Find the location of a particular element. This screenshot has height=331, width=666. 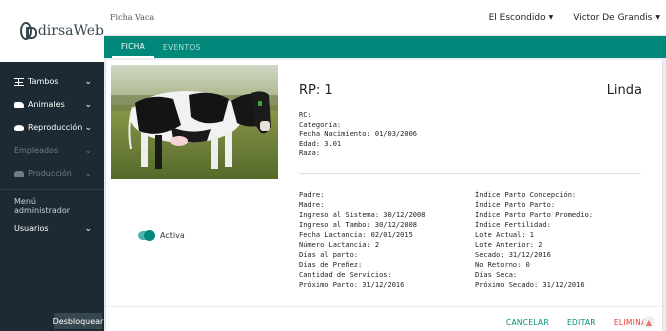

sidebar-item-label: Tambos is located at coordinates (43, 81).